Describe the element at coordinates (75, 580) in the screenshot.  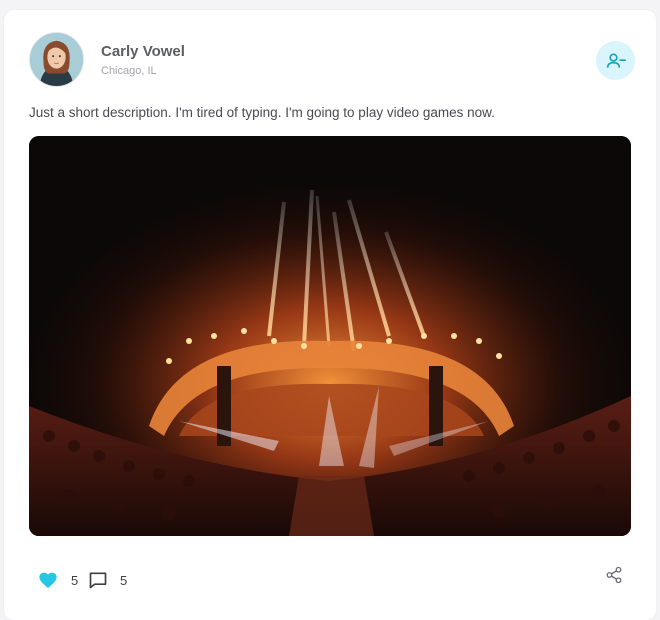
I see `like-count: 5` at that location.